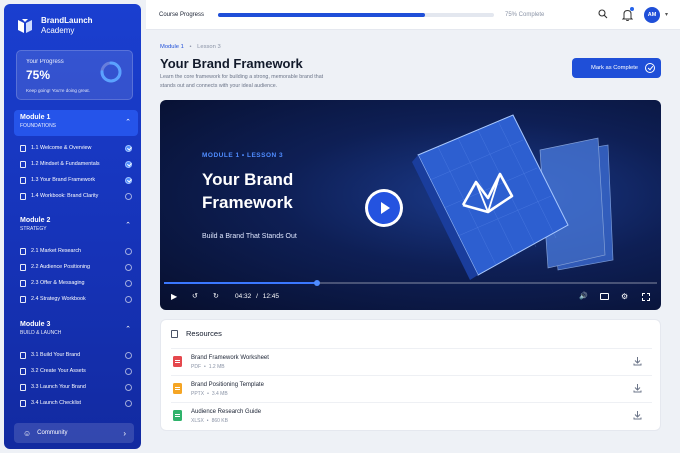  I want to click on resource-type: PPTX, so click(198, 394).